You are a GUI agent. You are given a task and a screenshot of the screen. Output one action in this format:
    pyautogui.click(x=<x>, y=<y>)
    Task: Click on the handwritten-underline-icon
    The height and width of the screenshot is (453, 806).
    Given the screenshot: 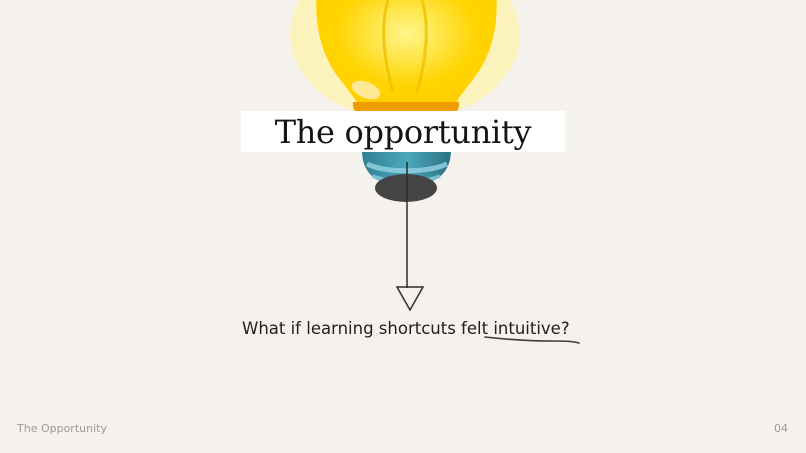 What is the action you would take?
    pyautogui.click(x=532, y=340)
    